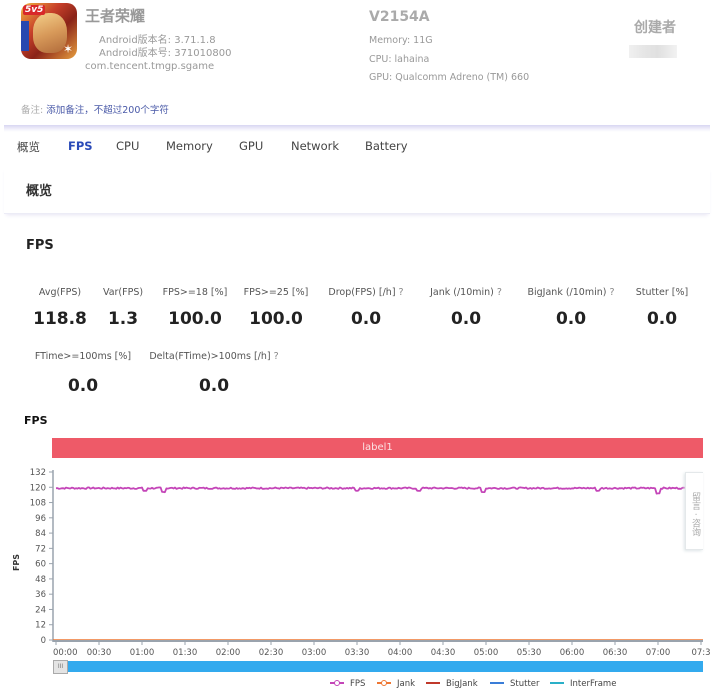  I want to click on legend-label: FPS, so click(358, 684).